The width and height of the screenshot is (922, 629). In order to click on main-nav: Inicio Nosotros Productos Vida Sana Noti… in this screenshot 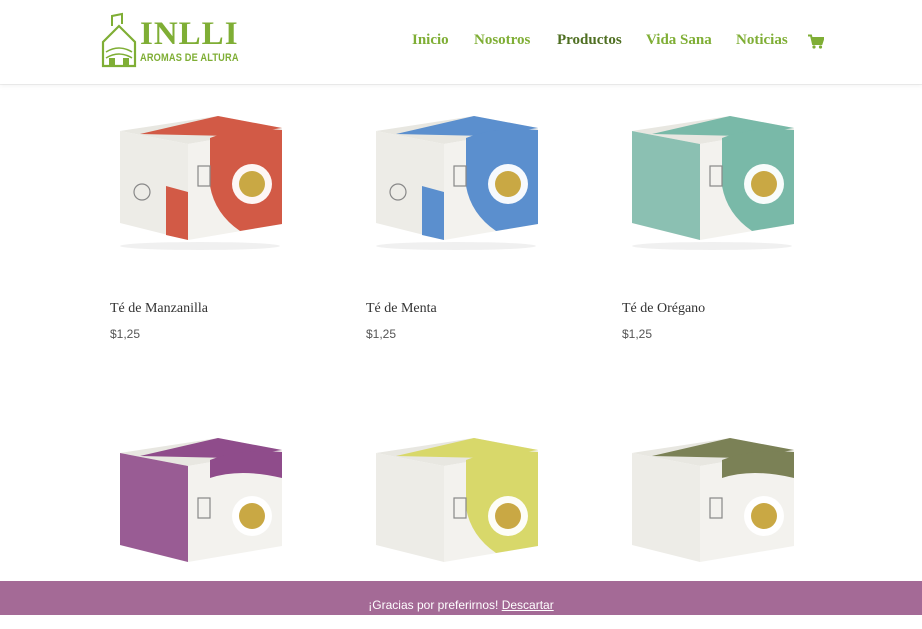, I will do `click(461, 40)`.